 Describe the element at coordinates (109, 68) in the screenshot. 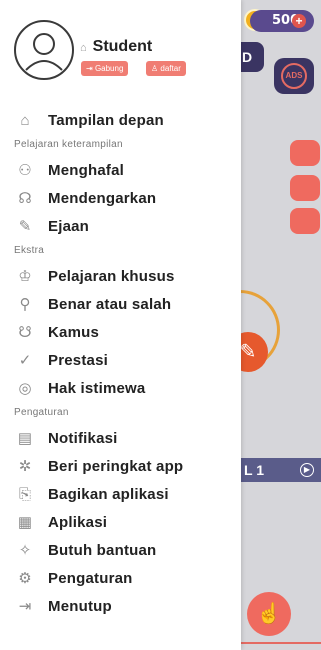

I see `join-label: Gabung` at that location.